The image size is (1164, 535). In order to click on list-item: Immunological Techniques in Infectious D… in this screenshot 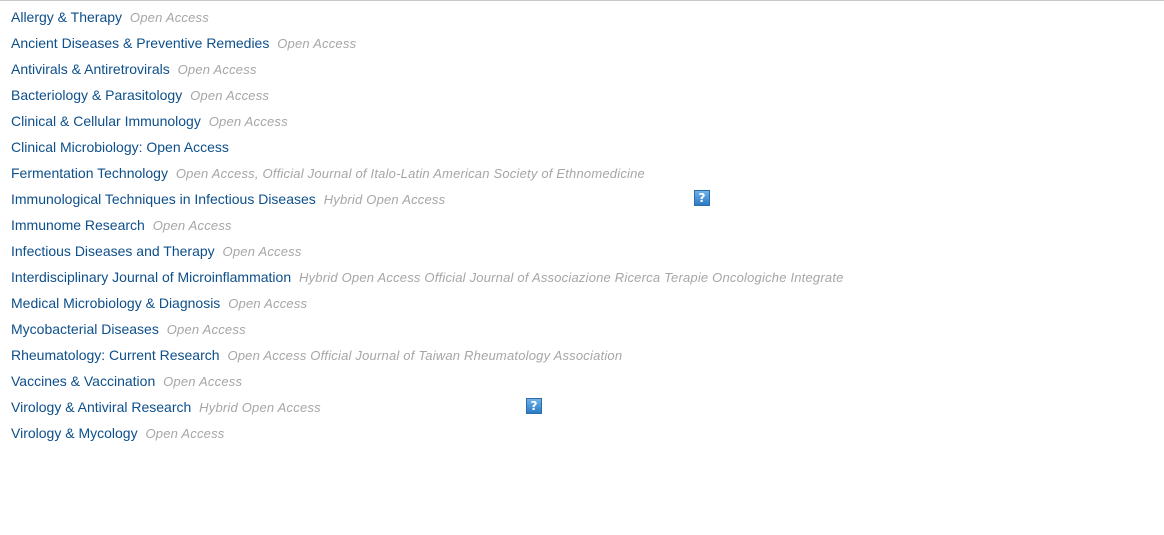, I will do `click(587, 202)`.